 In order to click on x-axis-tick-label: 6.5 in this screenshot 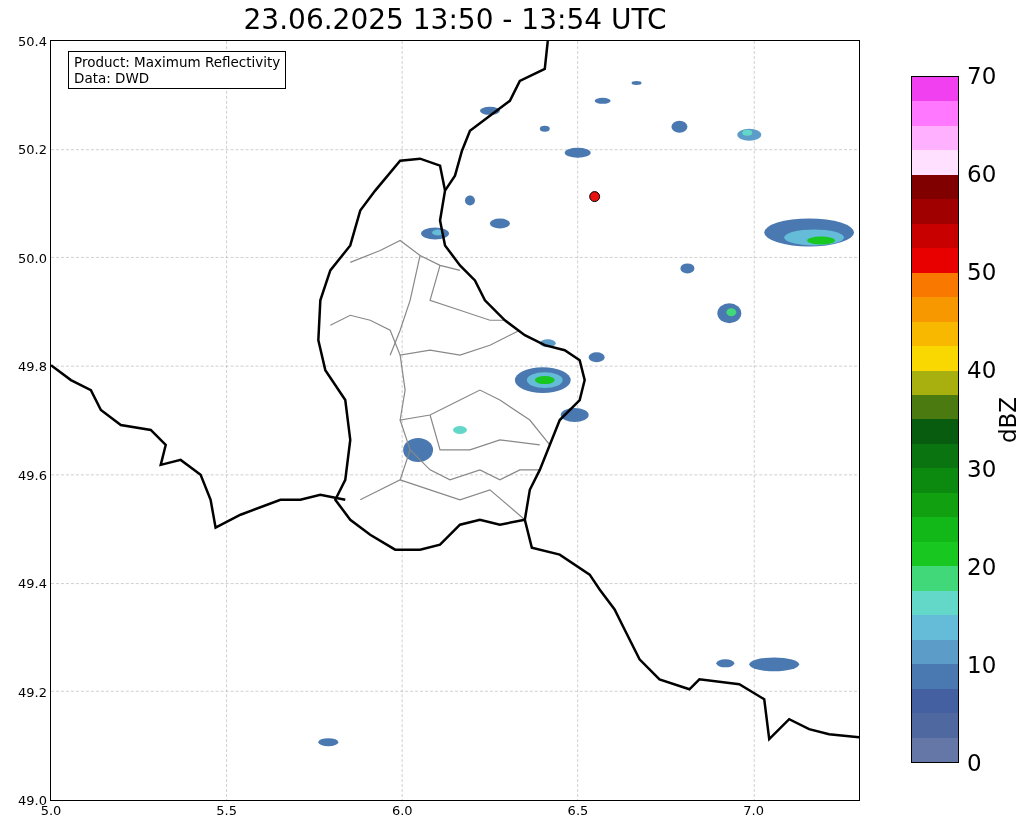, I will do `click(578, 810)`.